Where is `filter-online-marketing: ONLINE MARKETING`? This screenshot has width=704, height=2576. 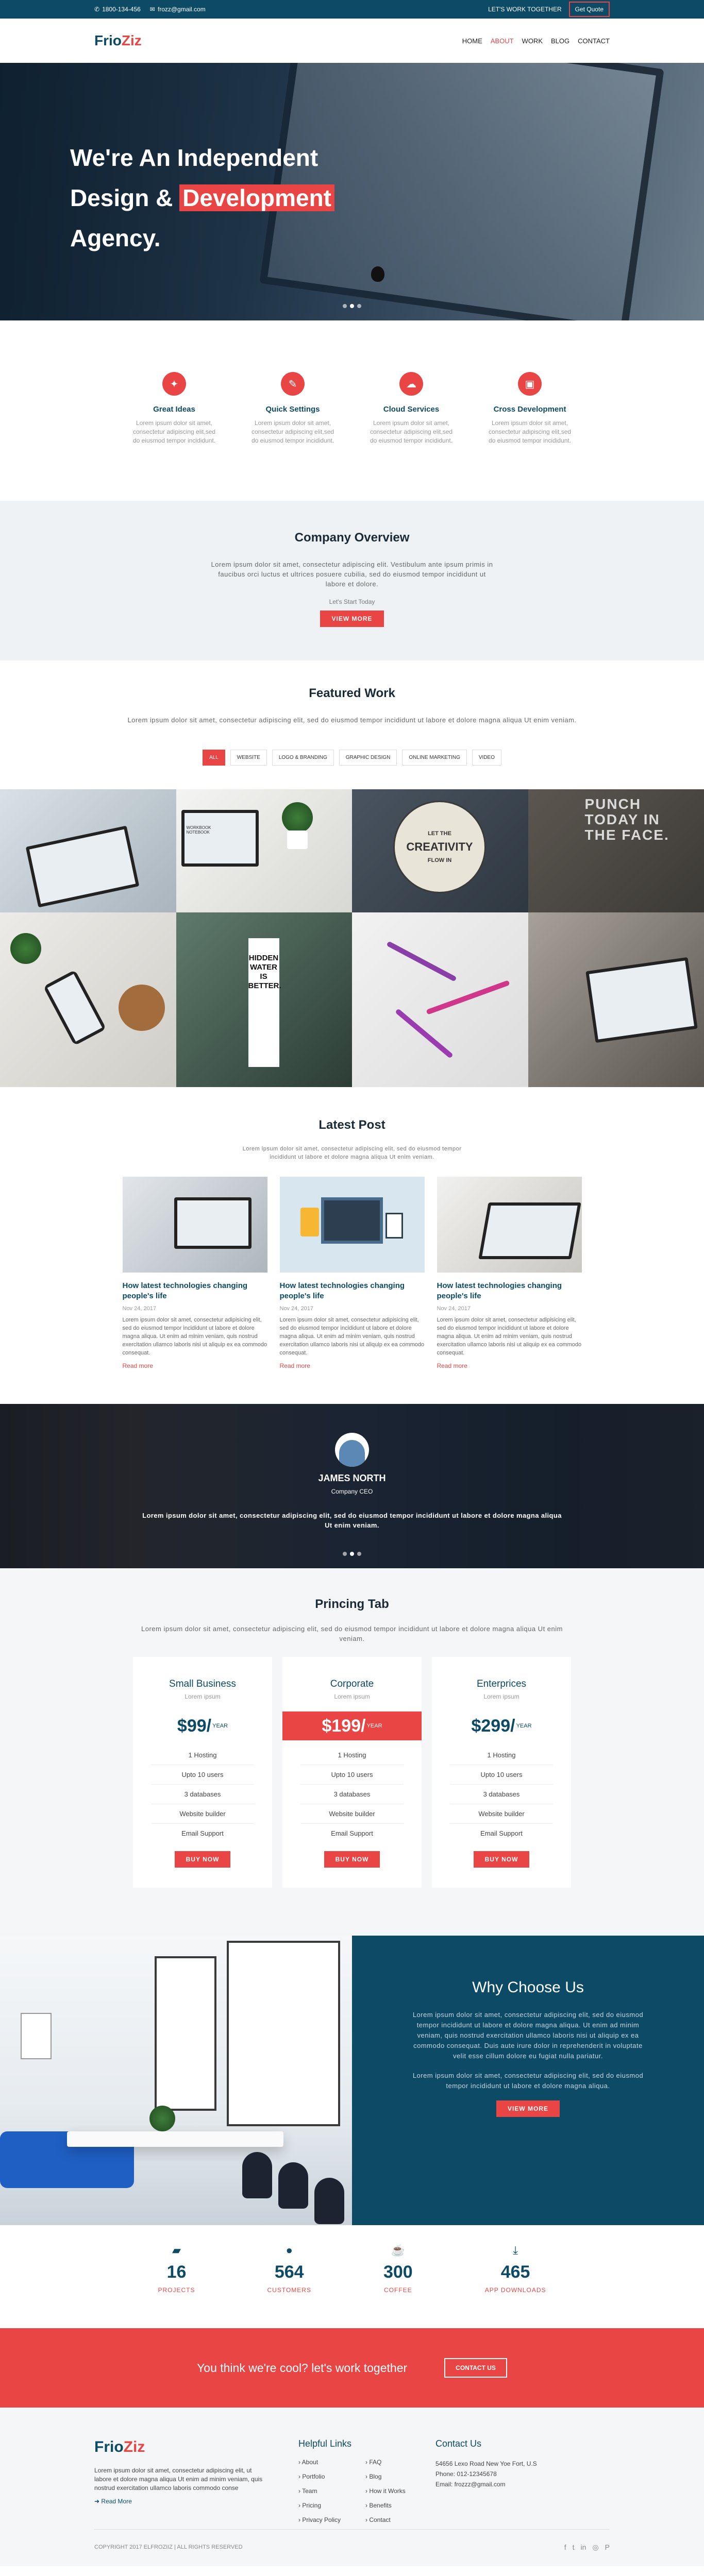 filter-online-marketing: ONLINE MARKETING is located at coordinates (434, 758).